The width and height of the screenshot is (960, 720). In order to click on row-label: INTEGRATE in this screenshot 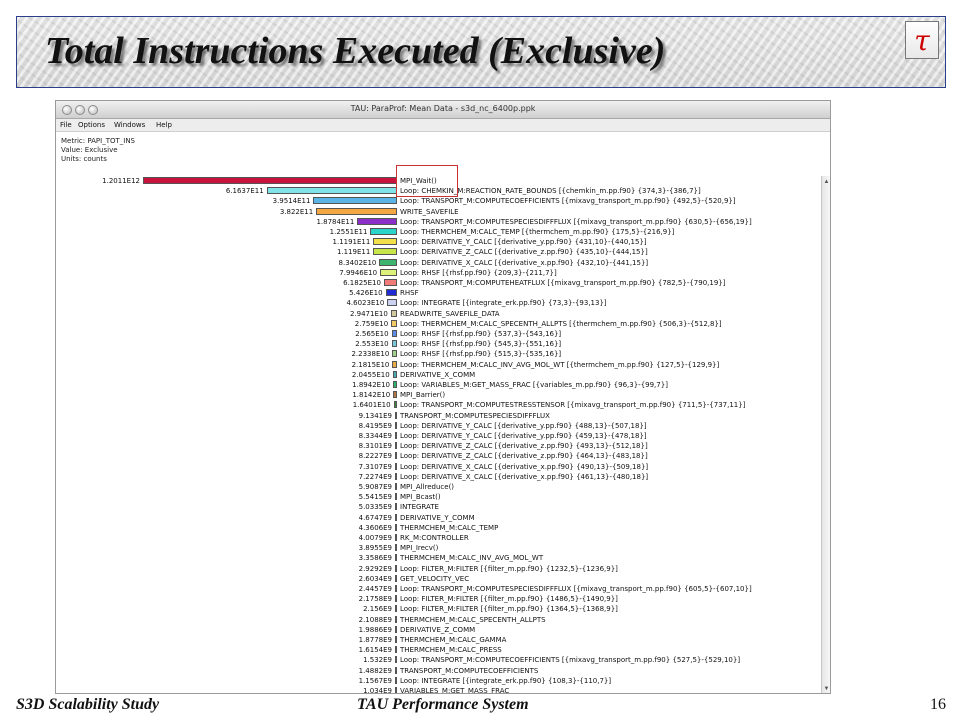, I will do `click(419, 507)`.